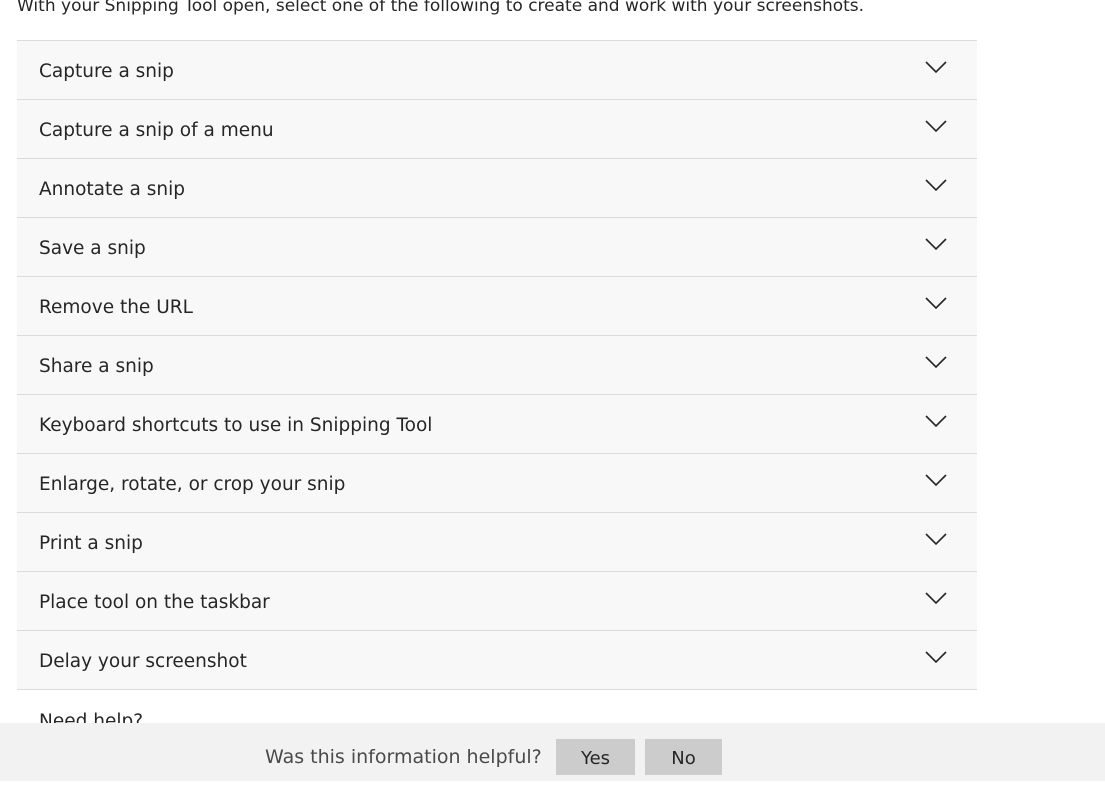 This screenshot has height=791, width=1105. I want to click on accordion-item-print-a-snip: Print a snip, so click(497, 541).